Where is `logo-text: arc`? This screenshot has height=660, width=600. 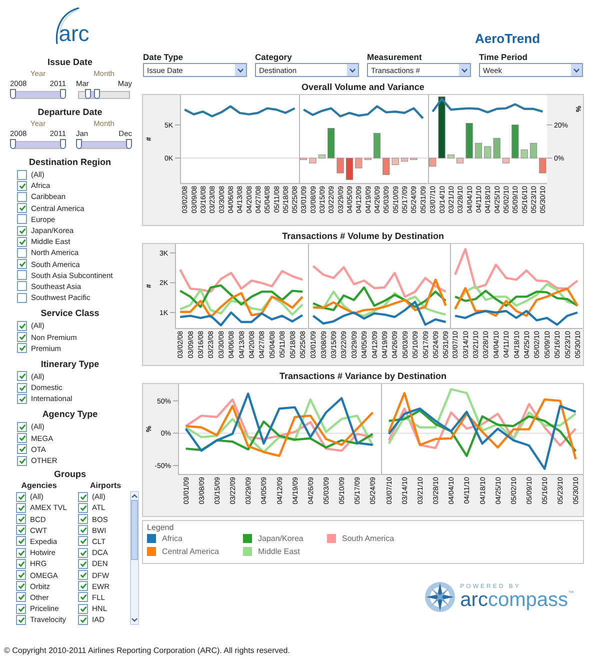 logo-text: arc is located at coordinates (474, 600).